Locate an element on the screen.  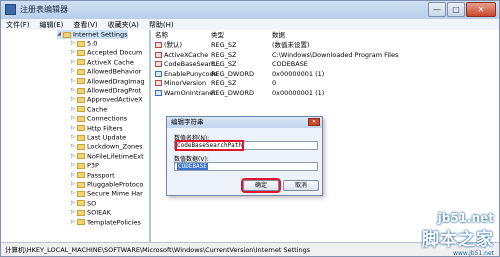
value-name-cell: EnablePunycode is located at coordinates (186, 74).